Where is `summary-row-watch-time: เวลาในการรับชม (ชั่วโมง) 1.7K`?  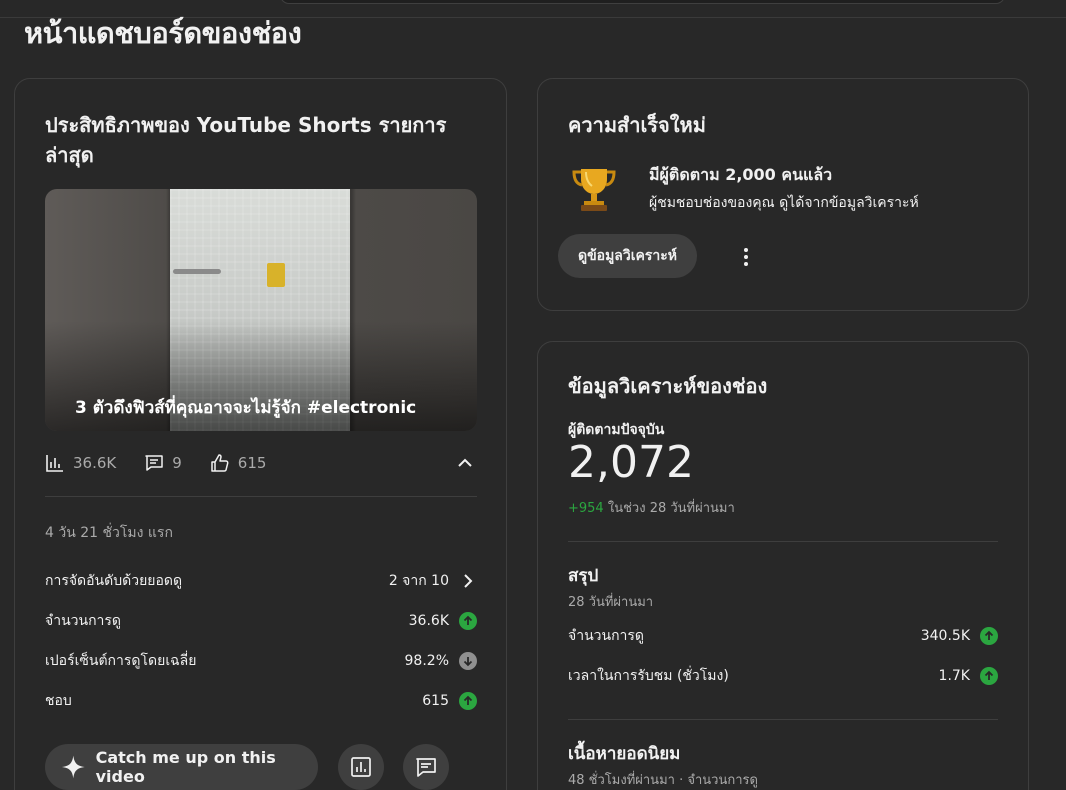 summary-row-watch-time: เวลาในการรับชม (ชั่วโมง) 1.7K is located at coordinates (783, 676).